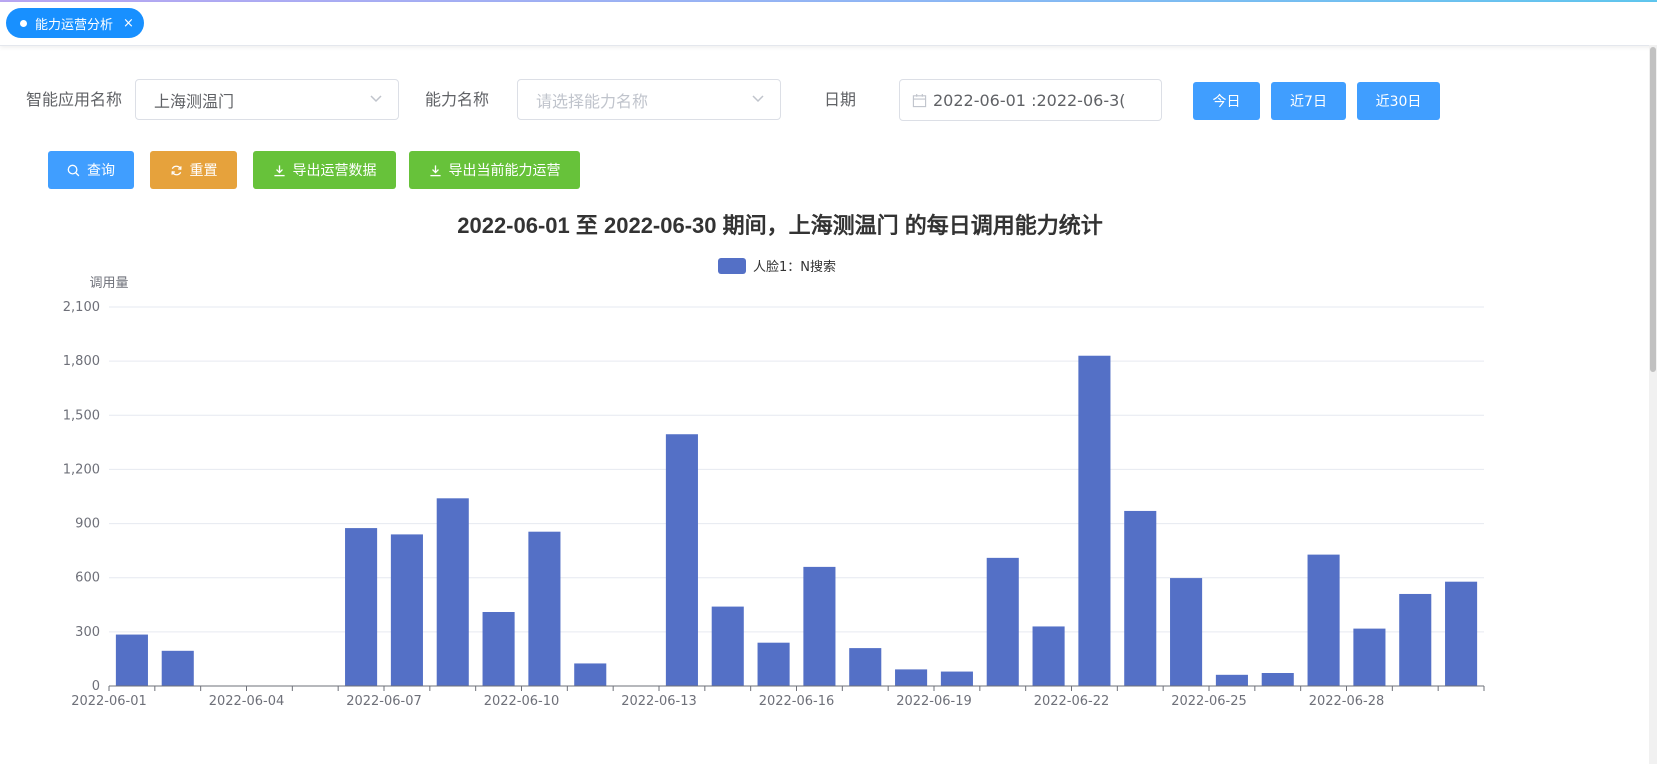 The height and width of the screenshot is (764, 1657). I want to click on x-tick-label: 2022-06-19, so click(934, 701).